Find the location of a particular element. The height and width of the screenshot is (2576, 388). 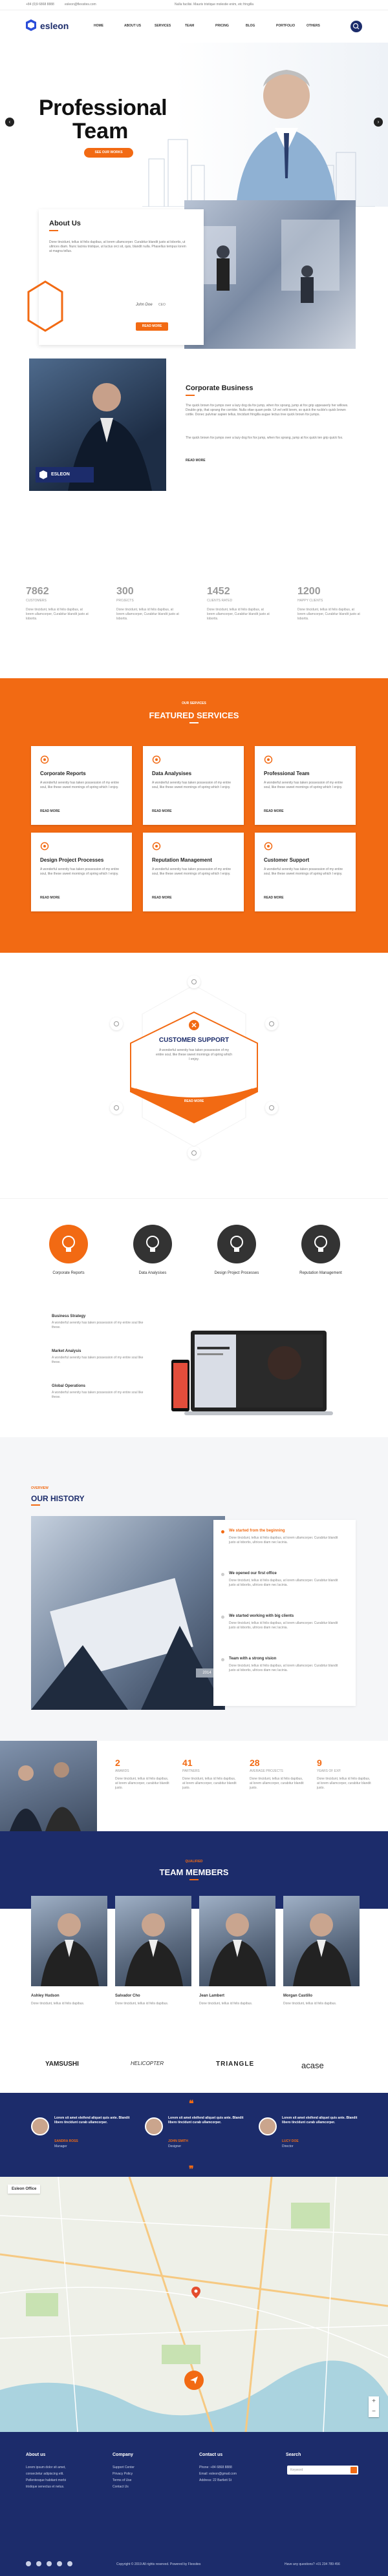

topbar-email: esleon@flexsites.com is located at coordinates (80, 5).